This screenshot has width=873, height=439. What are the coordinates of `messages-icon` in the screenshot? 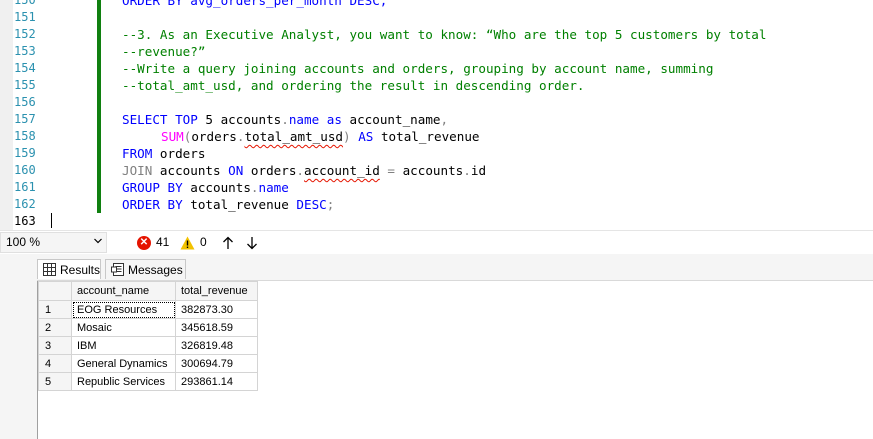 It's located at (117, 269).